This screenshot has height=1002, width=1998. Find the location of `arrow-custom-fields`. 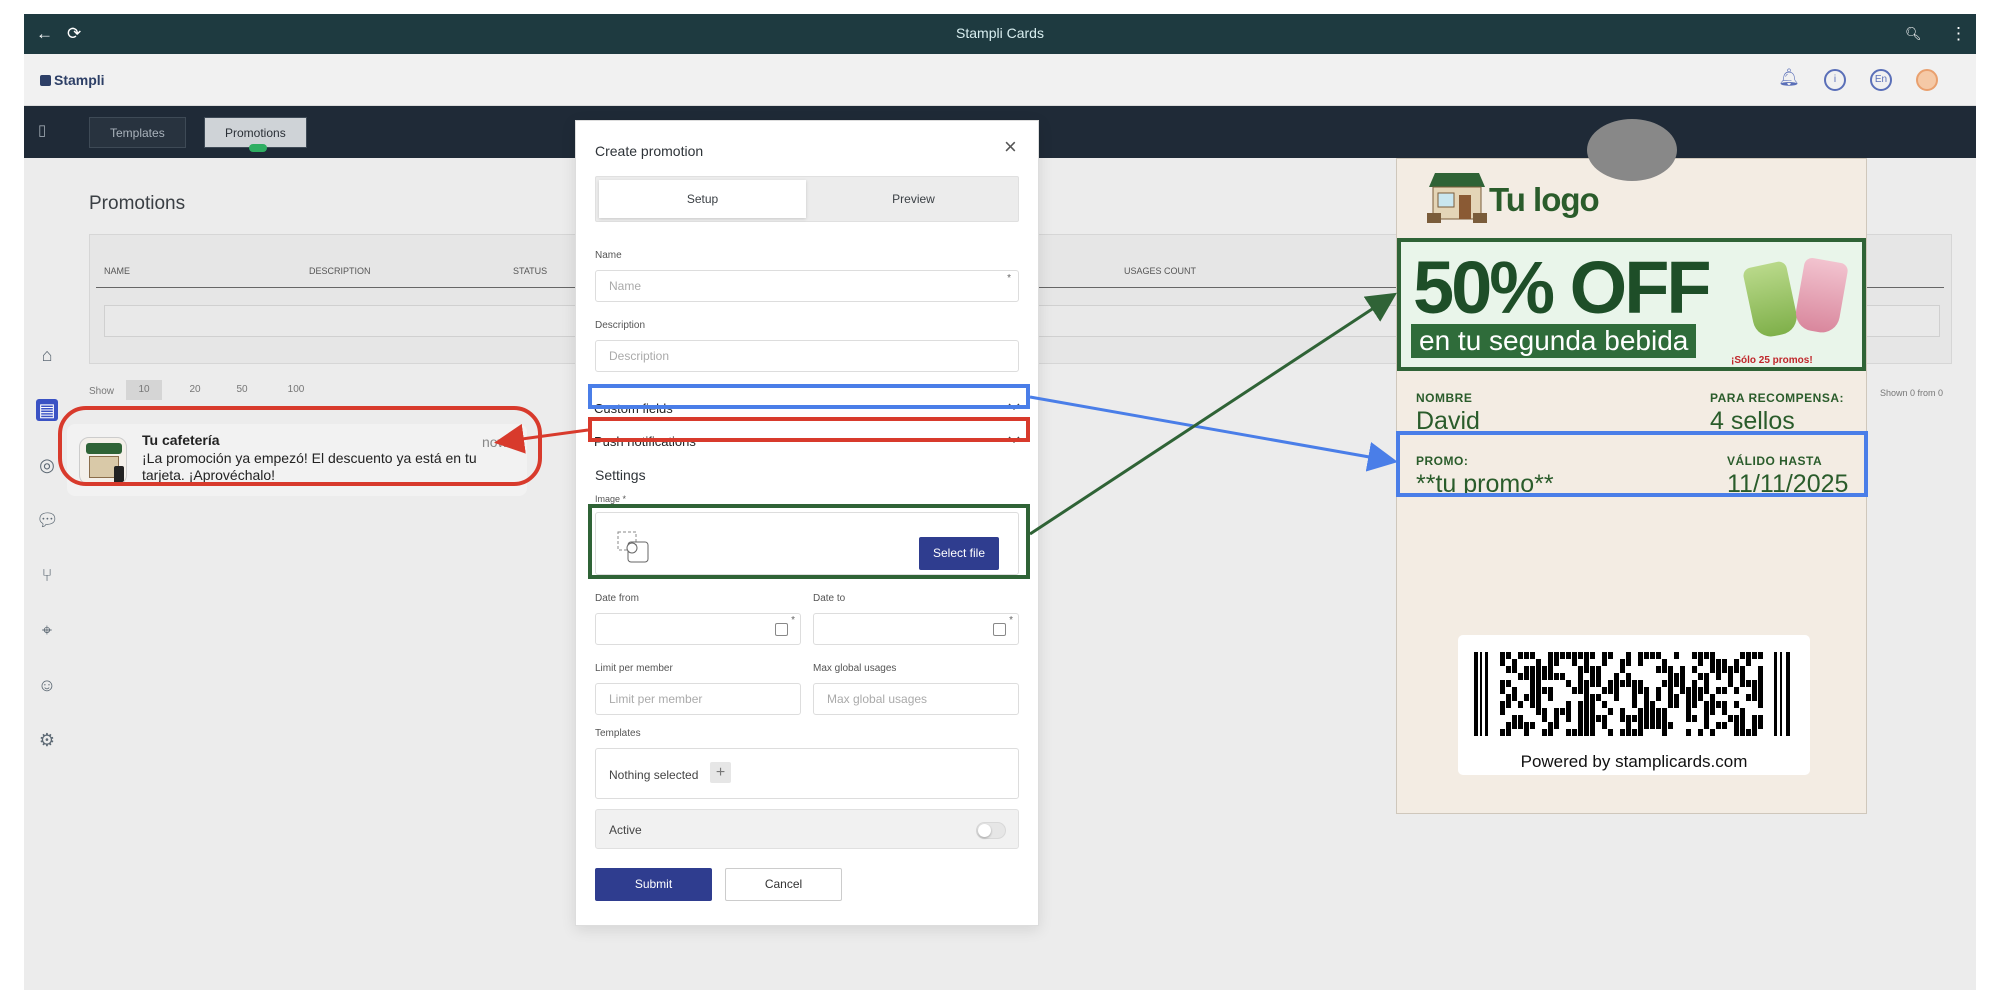

arrow-custom-fields is located at coordinates (1213, 433).